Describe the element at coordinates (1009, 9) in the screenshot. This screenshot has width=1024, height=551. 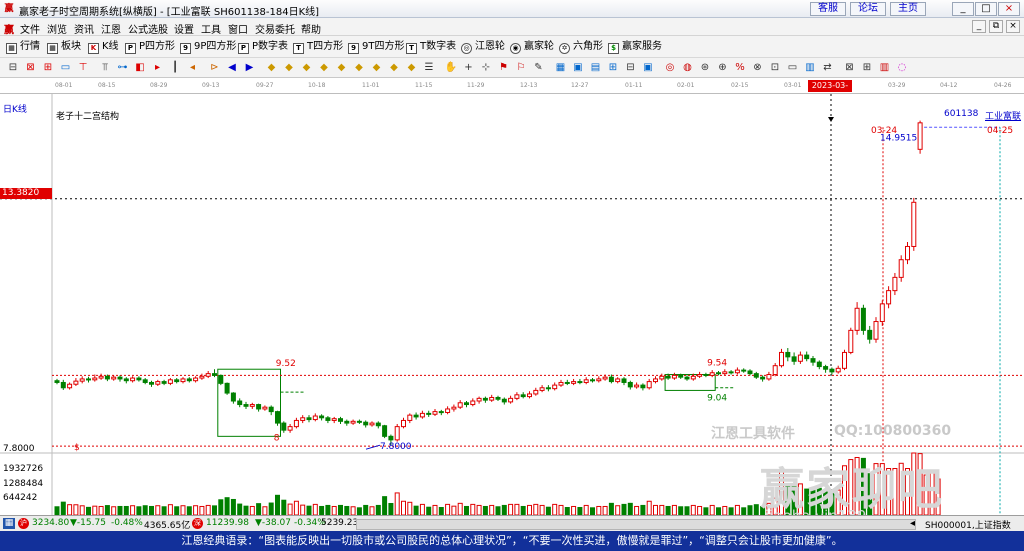
I see `close-button: ×` at that location.